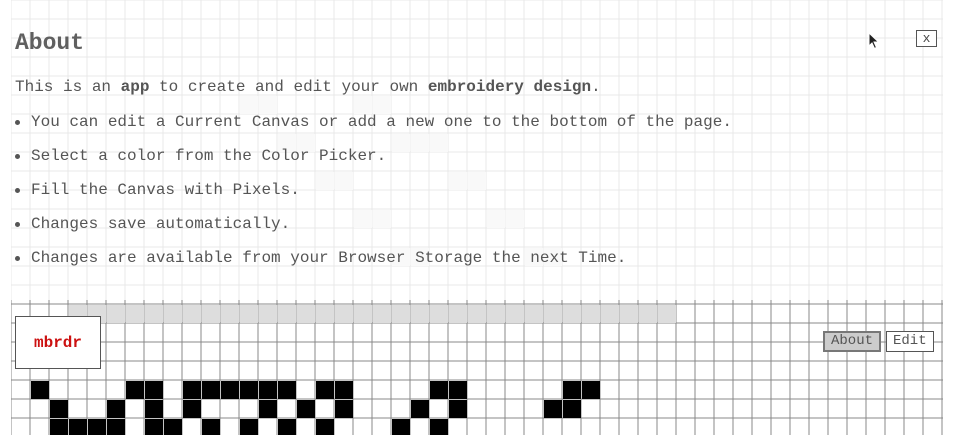 The image size is (955, 435). I want to click on logo-text: mbrdr, so click(57, 342).